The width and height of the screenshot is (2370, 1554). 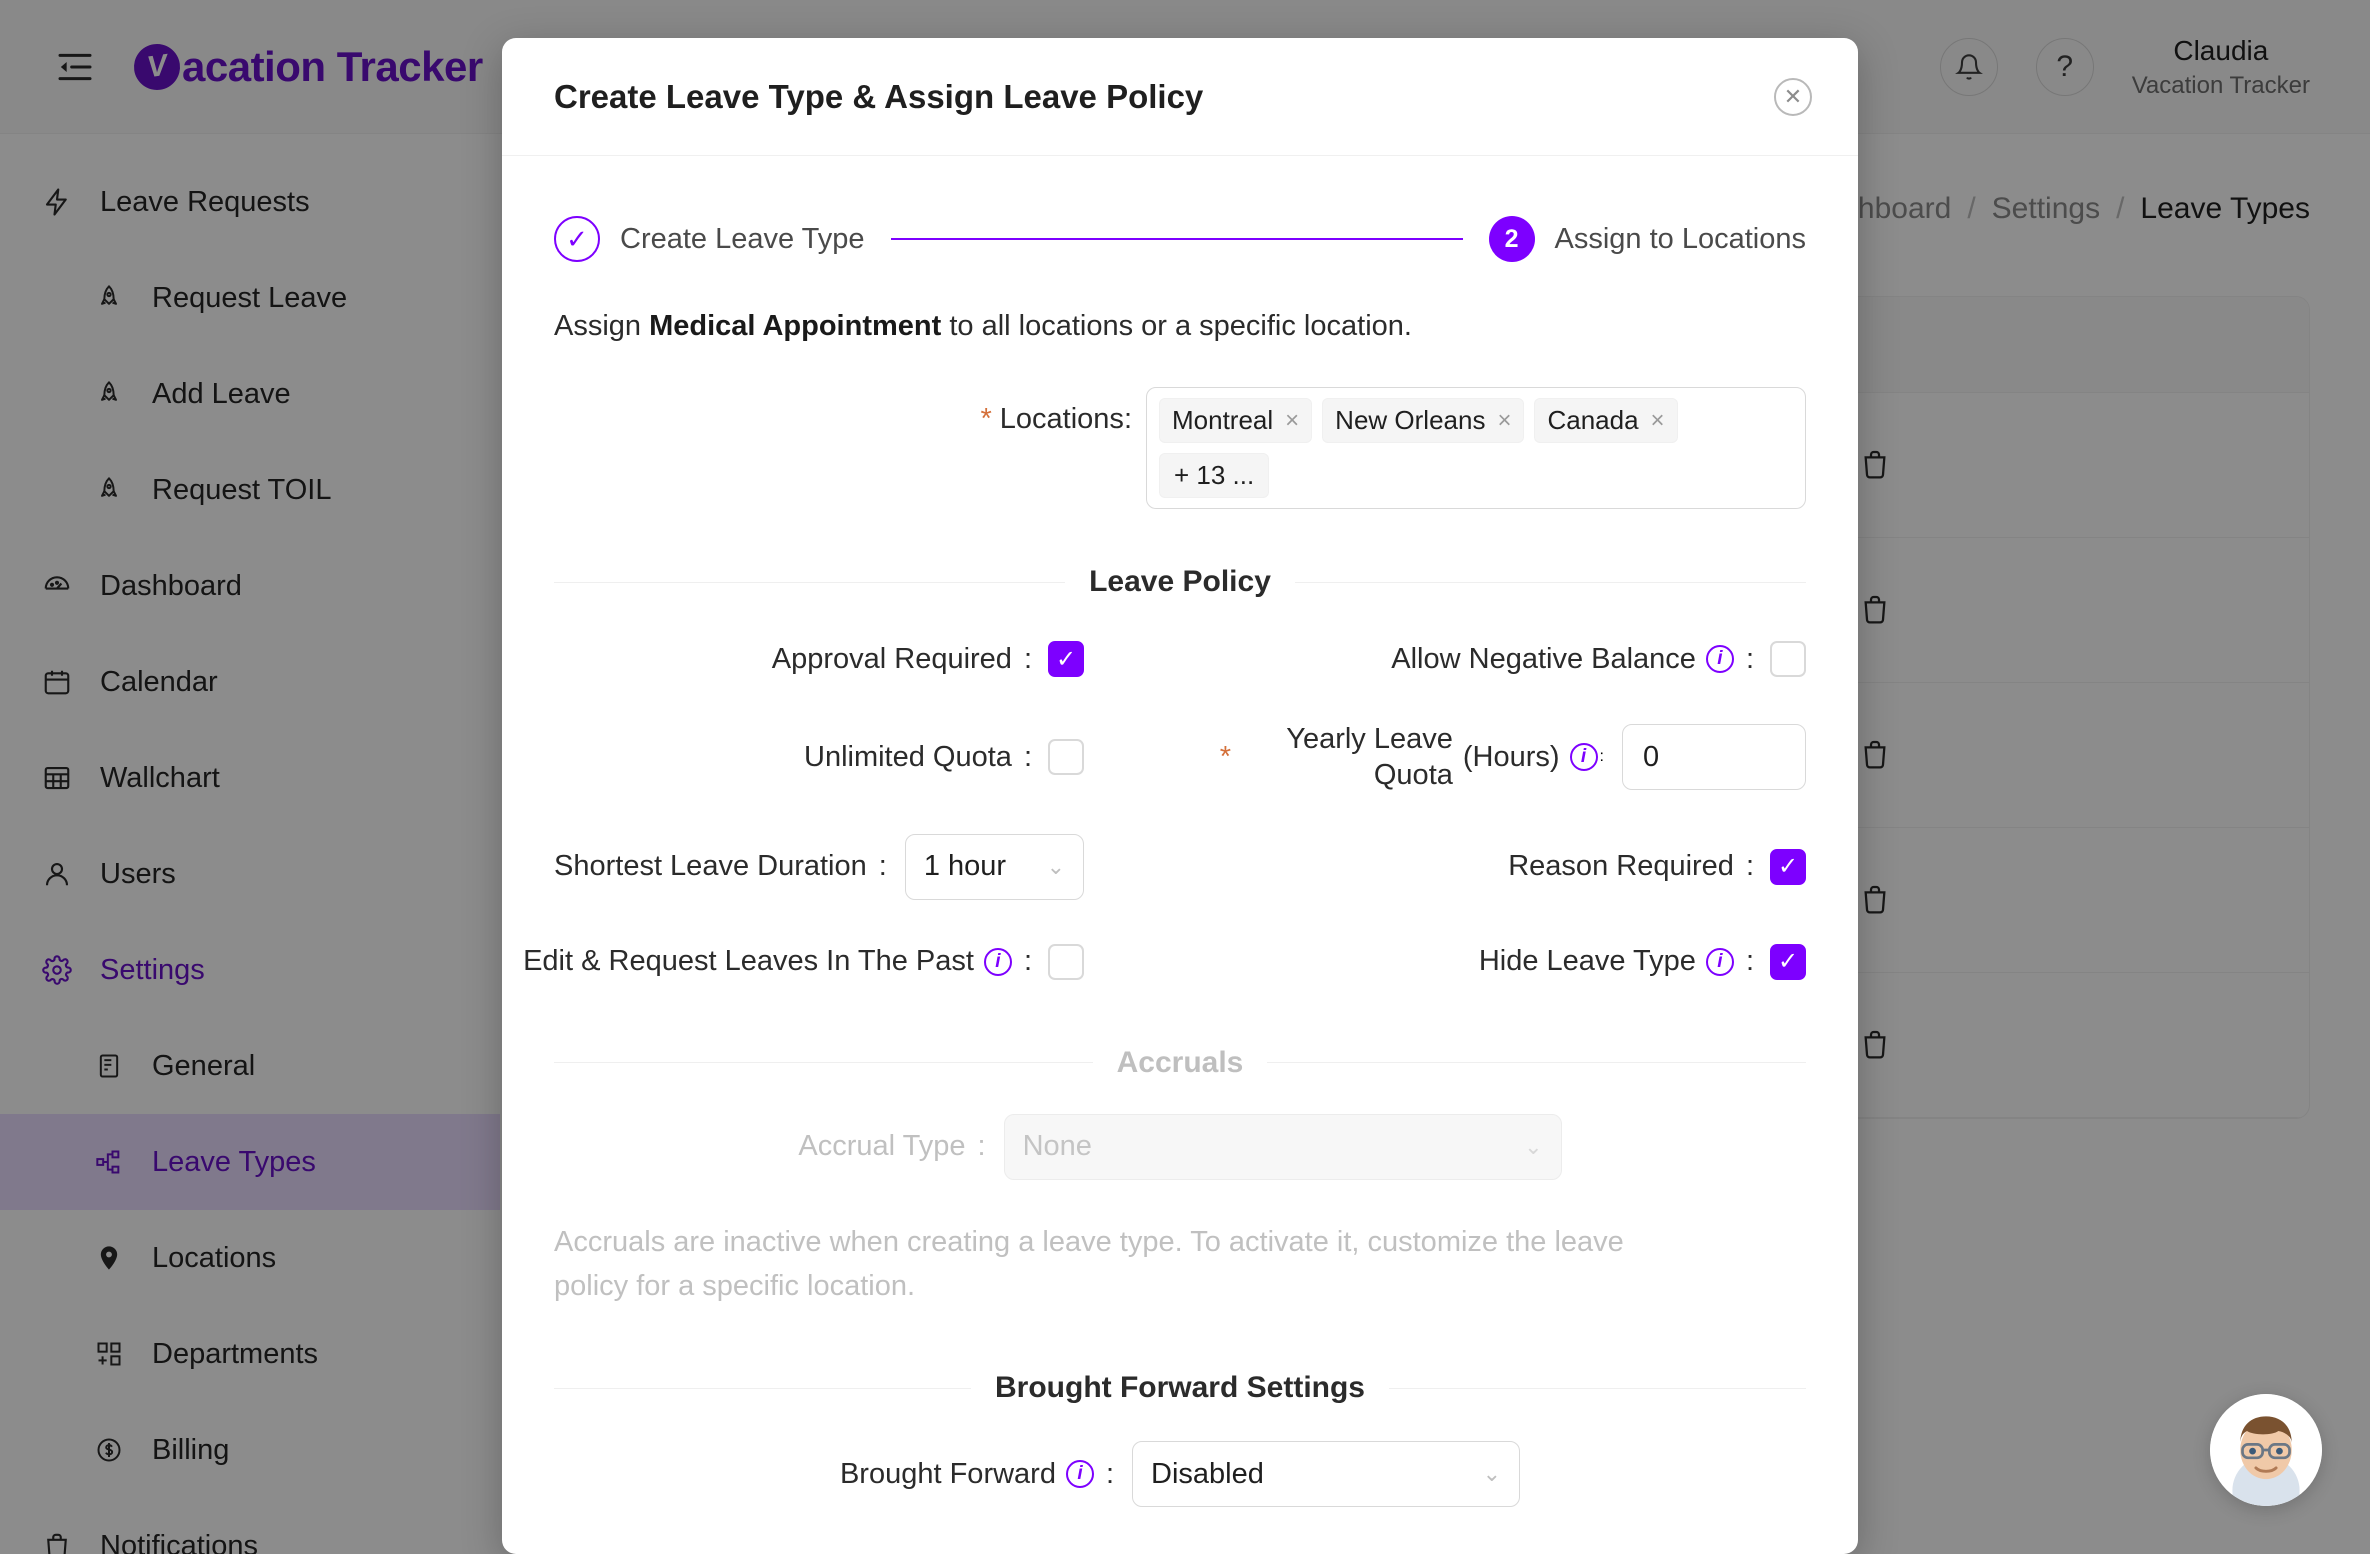 I want to click on field-approval-required: Approval Required: ✓, so click(x=867, y=659).